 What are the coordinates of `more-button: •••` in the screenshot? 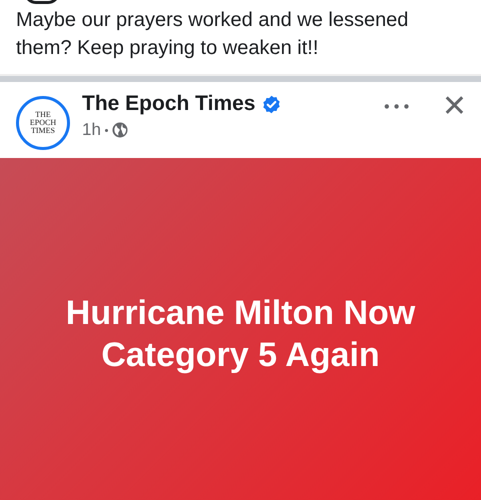 It's located at (397, 107).